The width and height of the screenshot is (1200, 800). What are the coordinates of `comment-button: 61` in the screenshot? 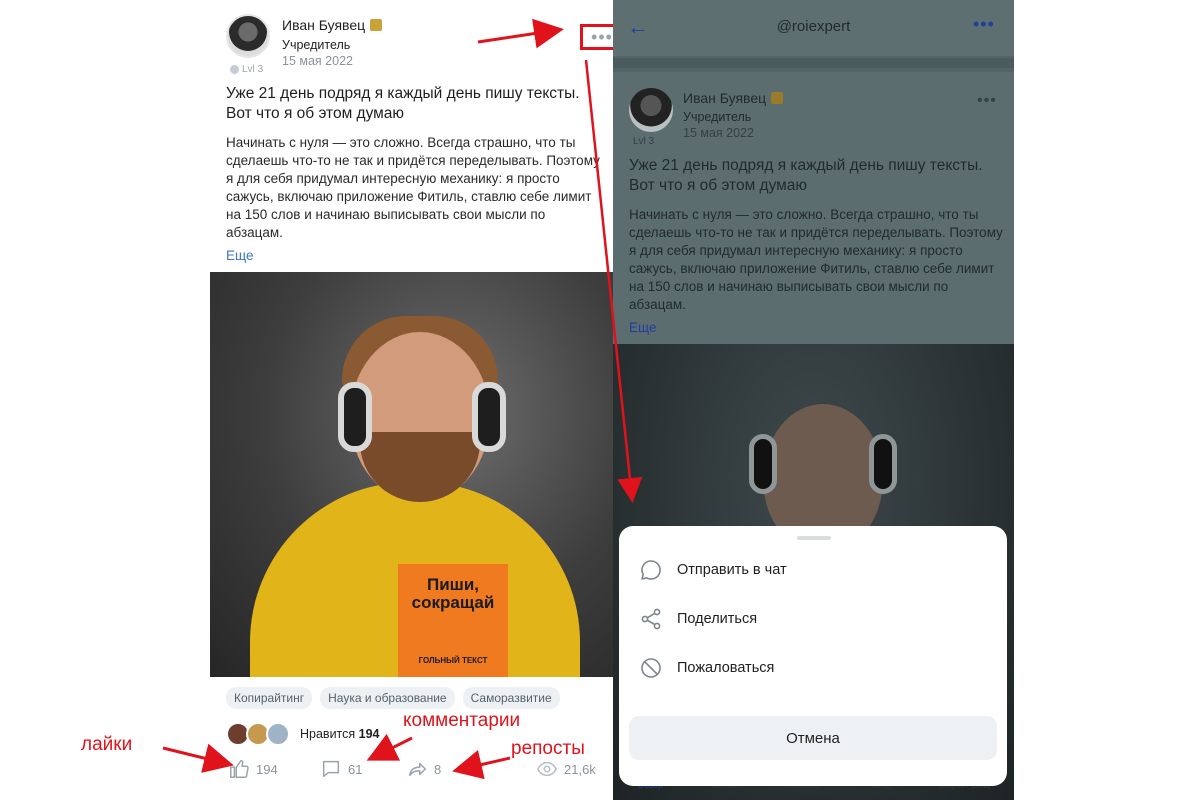 It's located at (341, 769).